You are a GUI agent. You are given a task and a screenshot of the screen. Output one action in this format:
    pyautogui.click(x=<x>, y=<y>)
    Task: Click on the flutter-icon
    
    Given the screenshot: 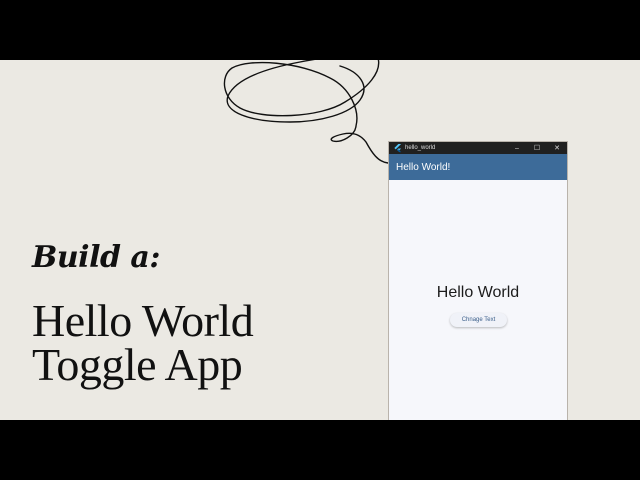 What is the action you would take?
    pyautogui.click(x=398, y=147)
    